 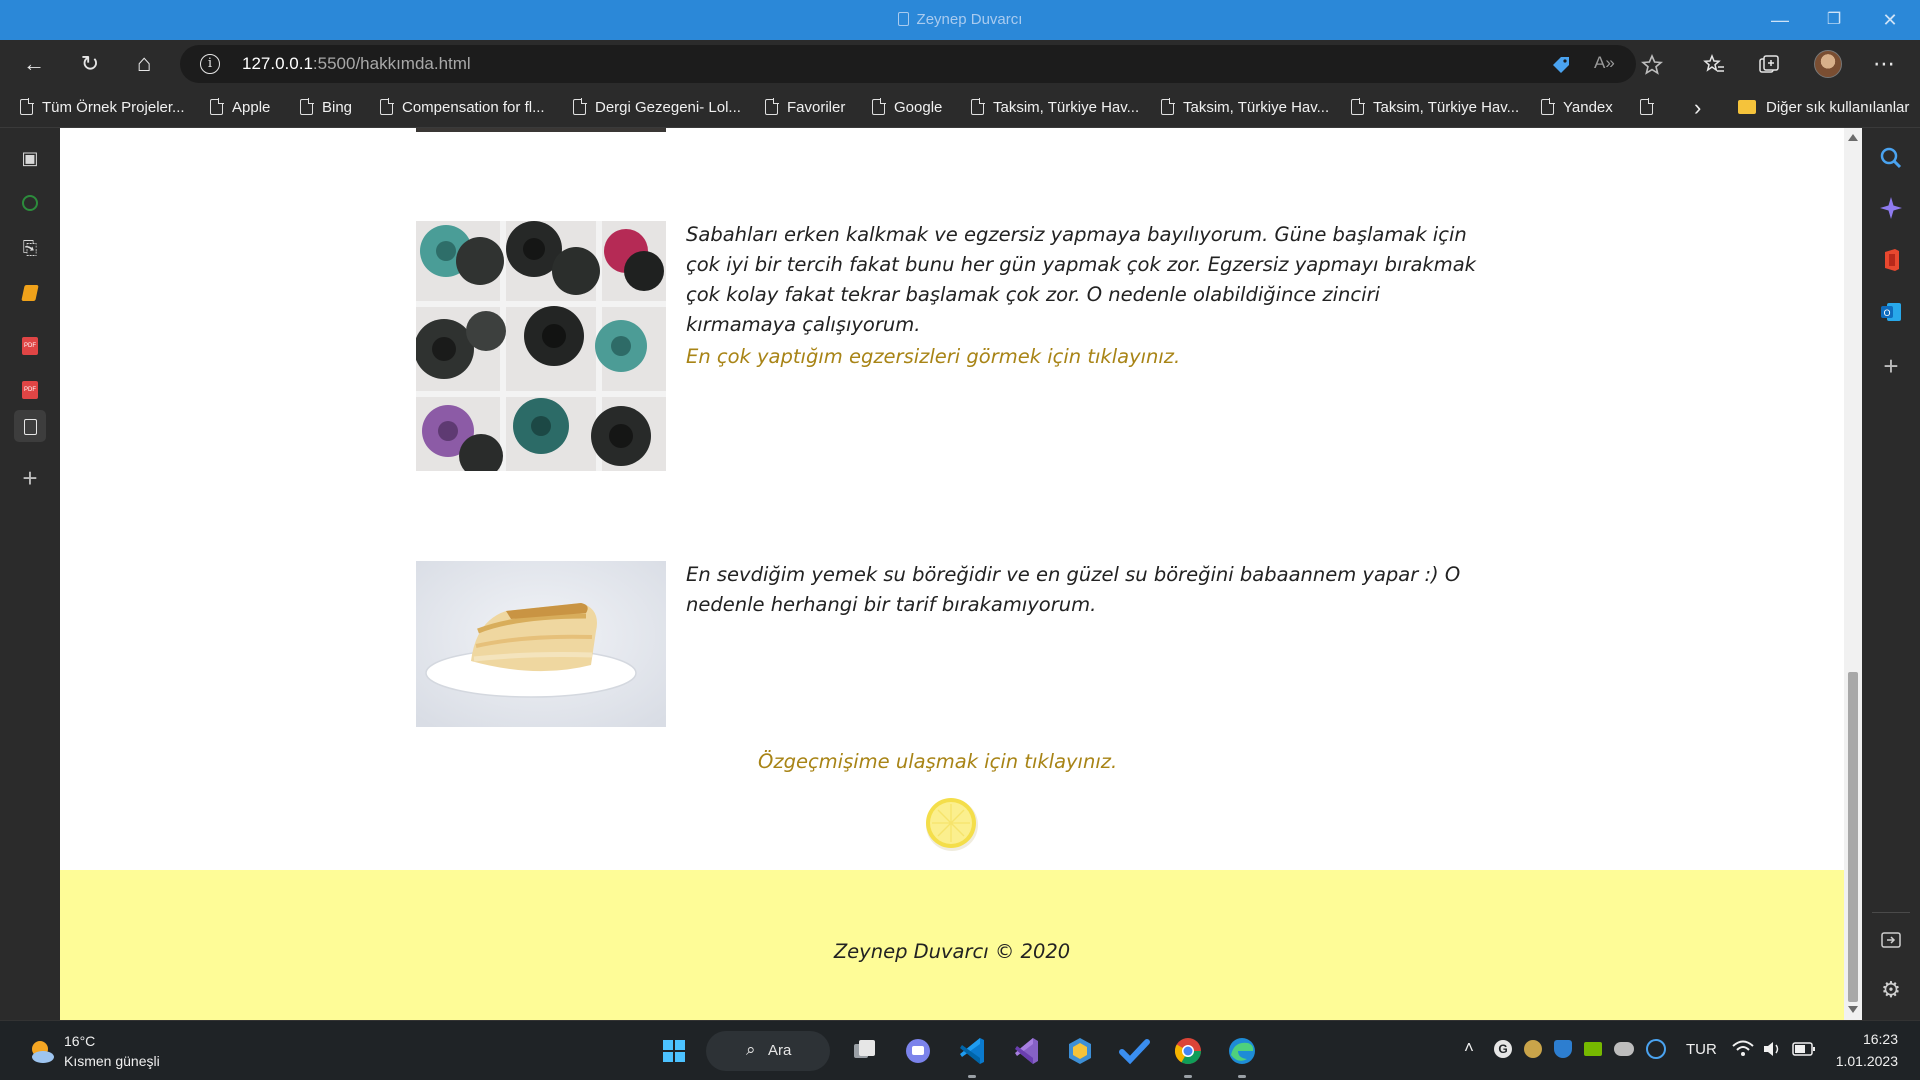 I want to click on new-tab-plus-icon: +, so click(x=30, y=478).